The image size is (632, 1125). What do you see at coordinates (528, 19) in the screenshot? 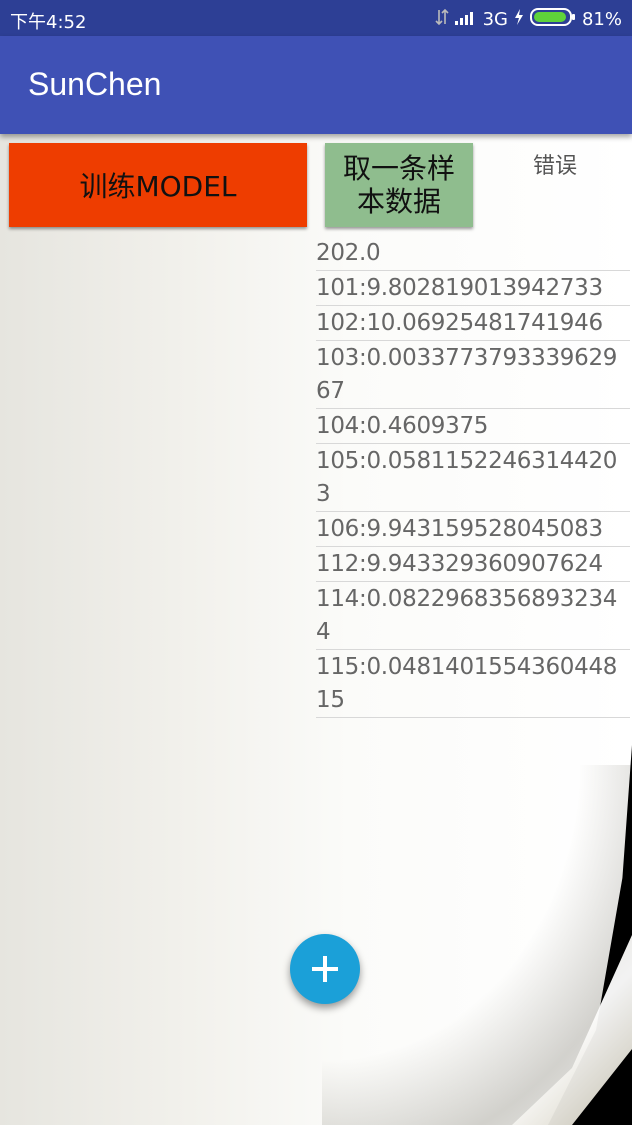
I see `status-icons: 3G 81%` at bounding box center [528, 19].